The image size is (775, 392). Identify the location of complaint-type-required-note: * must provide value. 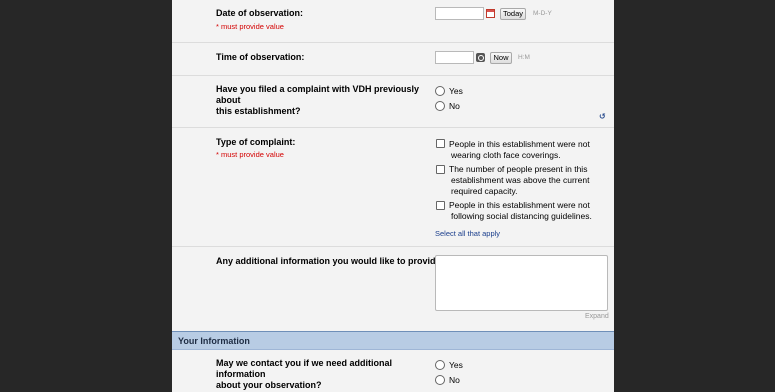
(250, 154).